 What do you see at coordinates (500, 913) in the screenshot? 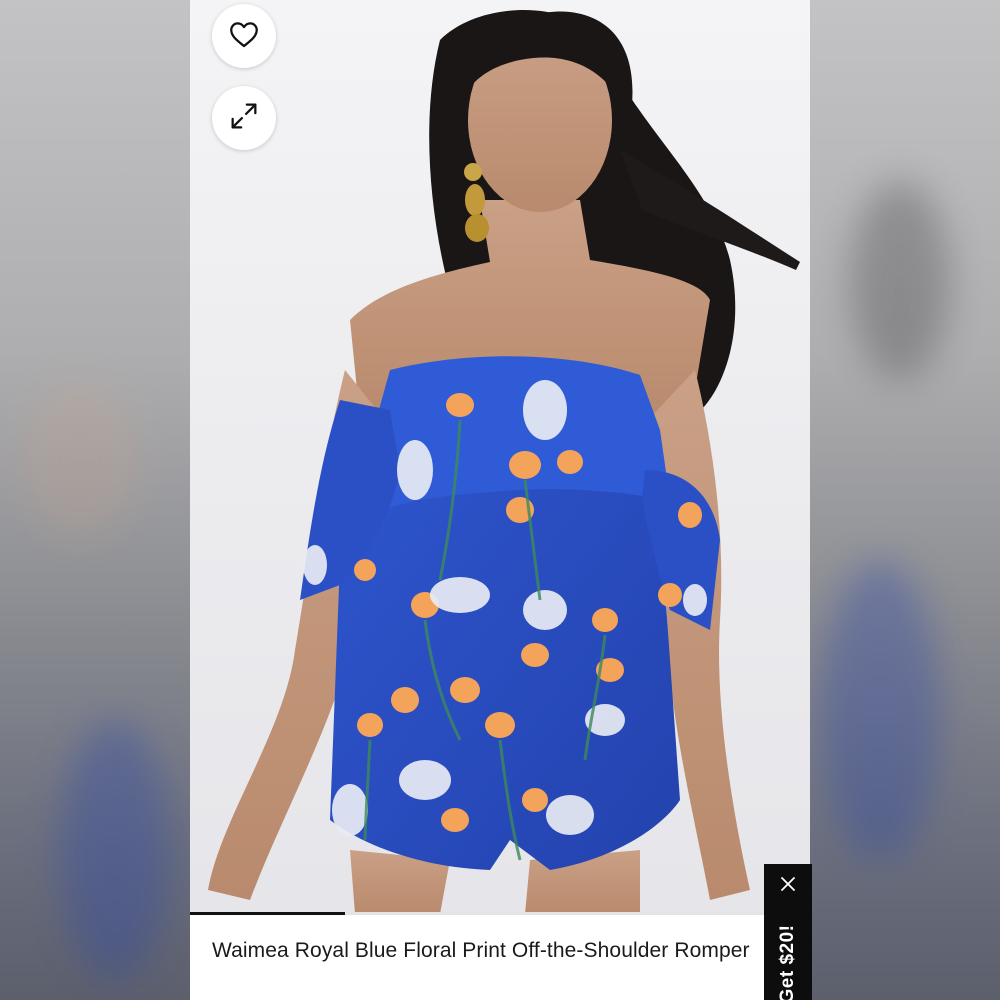
I see `gallery-progress-bar` at bounding box center [500, 913].